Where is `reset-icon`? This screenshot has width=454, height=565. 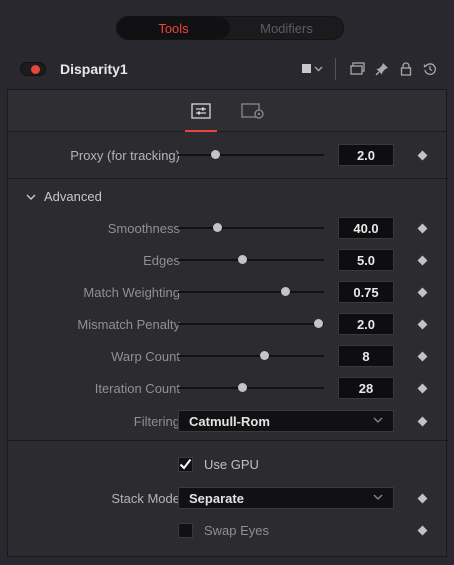 reset-icon is located at coordinates (430, 69).